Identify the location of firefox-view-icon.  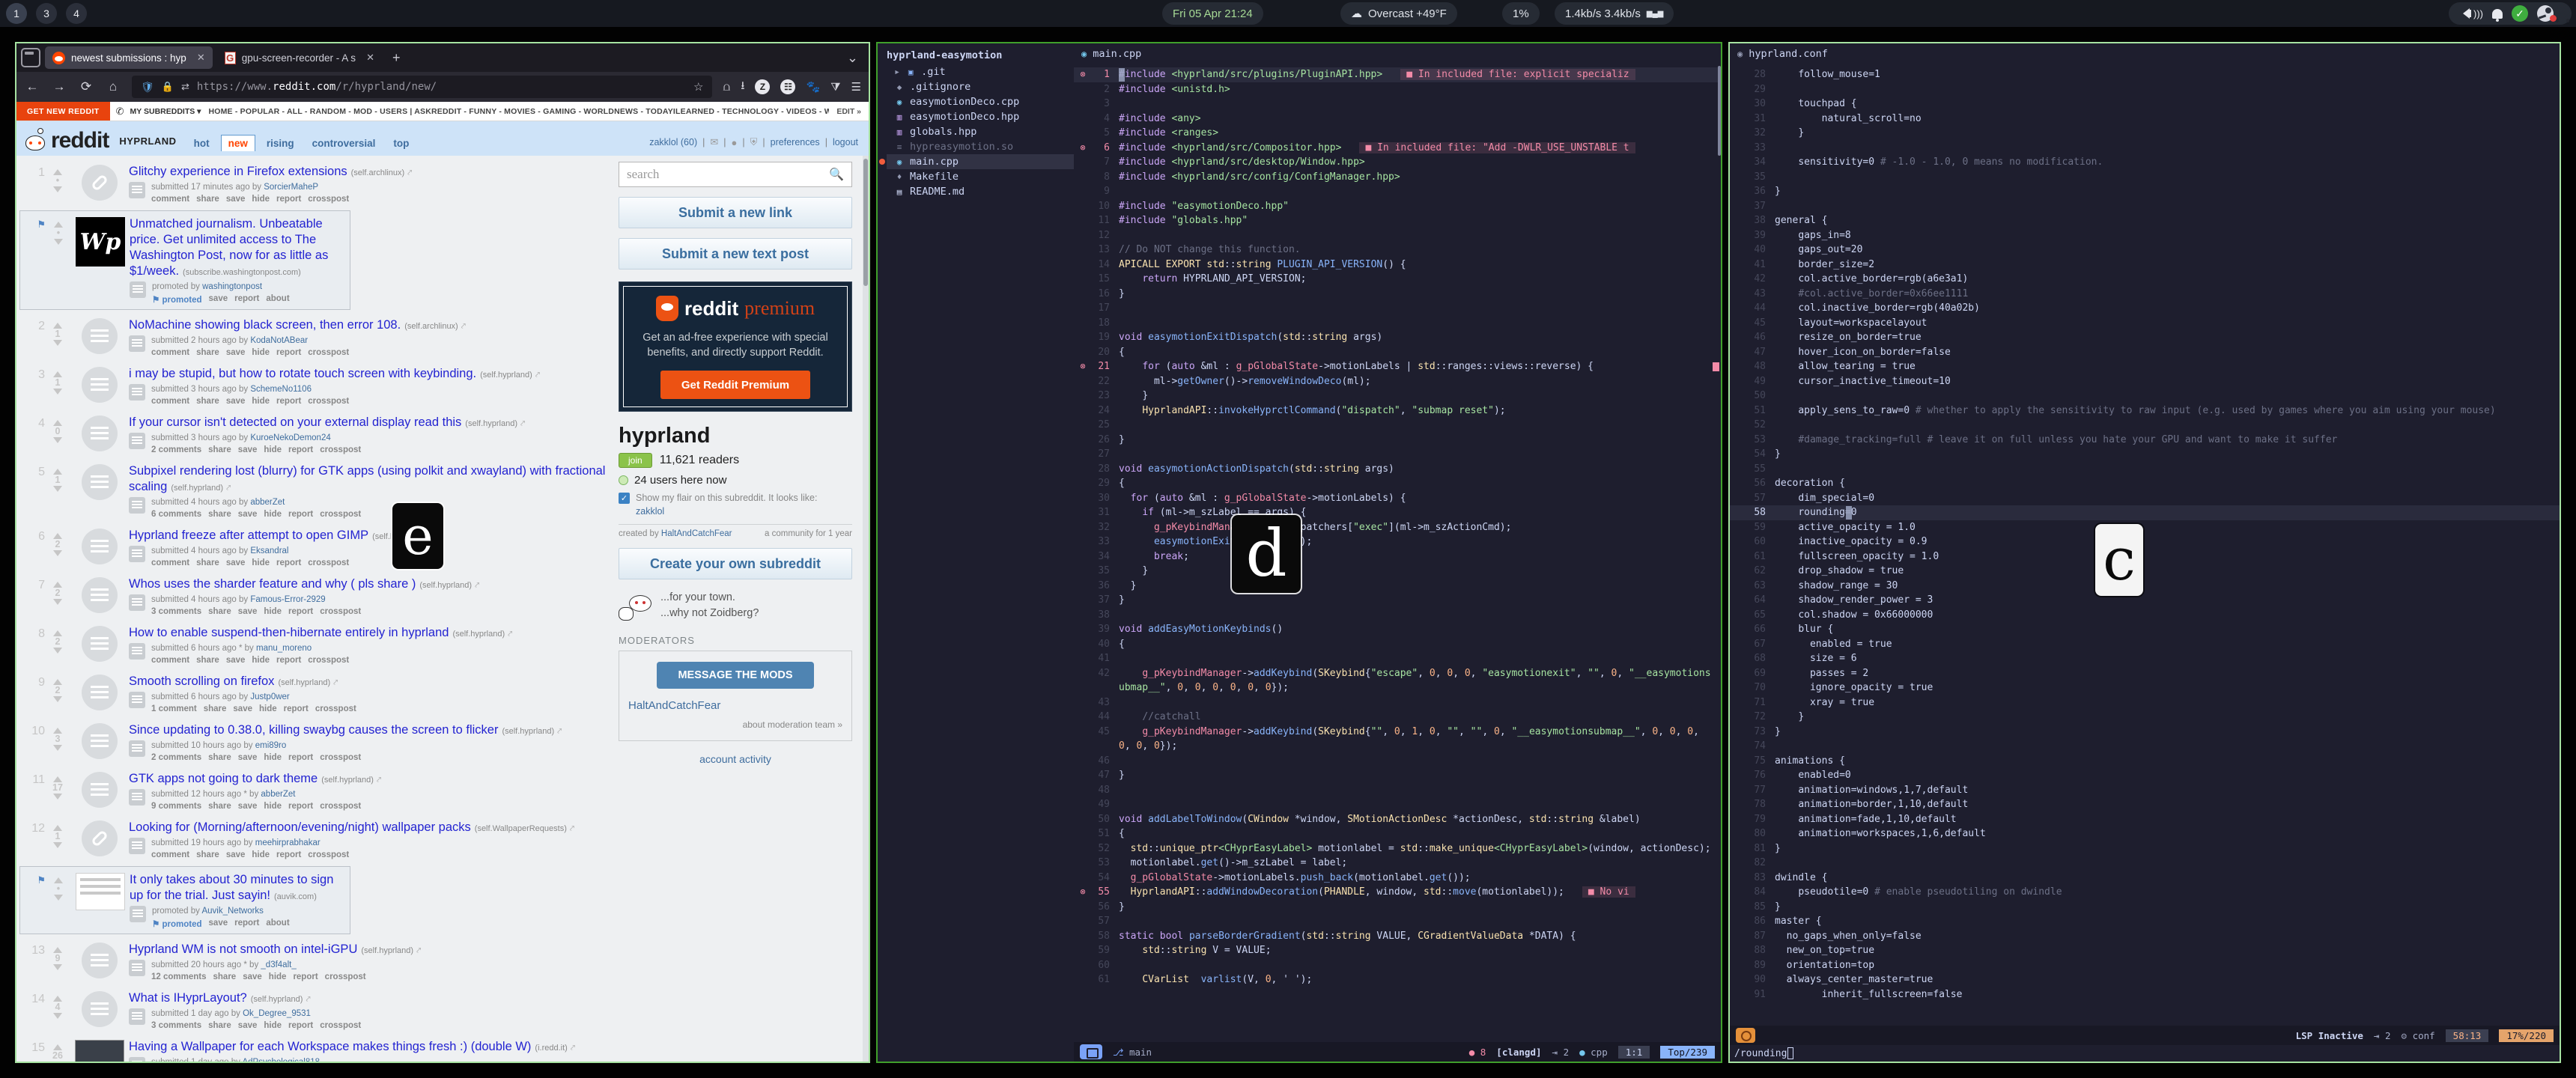
(30, 57).